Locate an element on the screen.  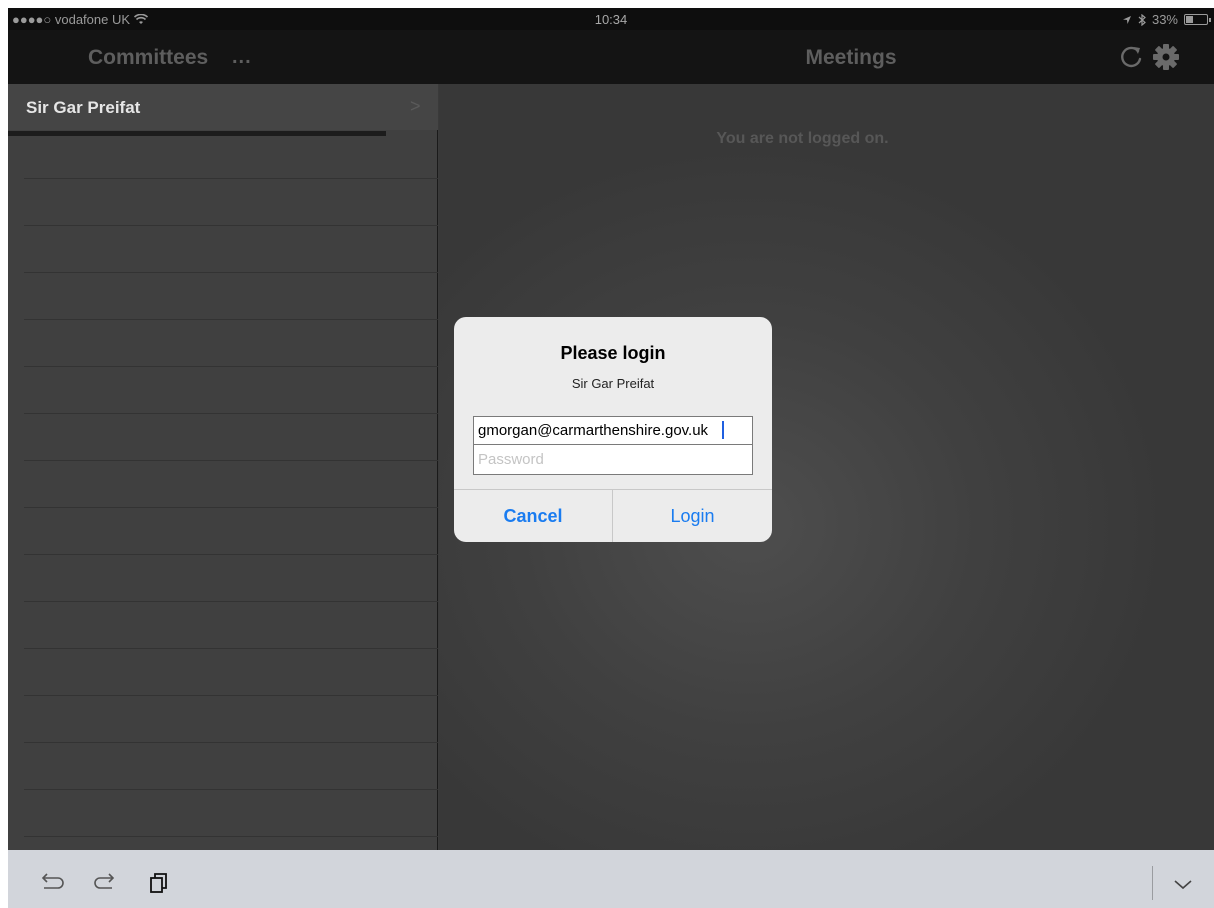
committee-row-sir-gar-preifat: Sir Gar Preifat > is located at coordinates (223, 107).